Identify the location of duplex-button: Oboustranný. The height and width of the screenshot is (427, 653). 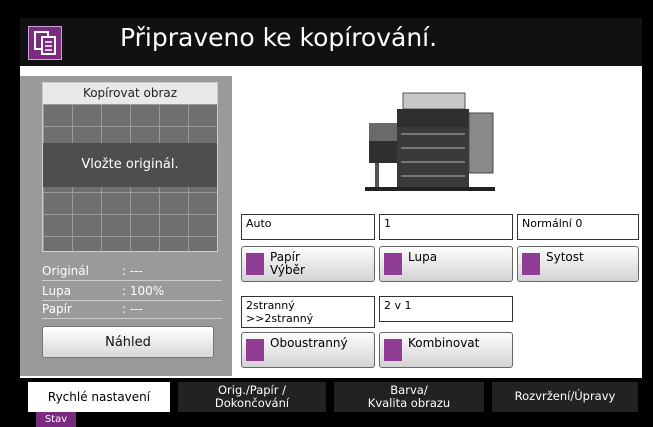
(308, 350).